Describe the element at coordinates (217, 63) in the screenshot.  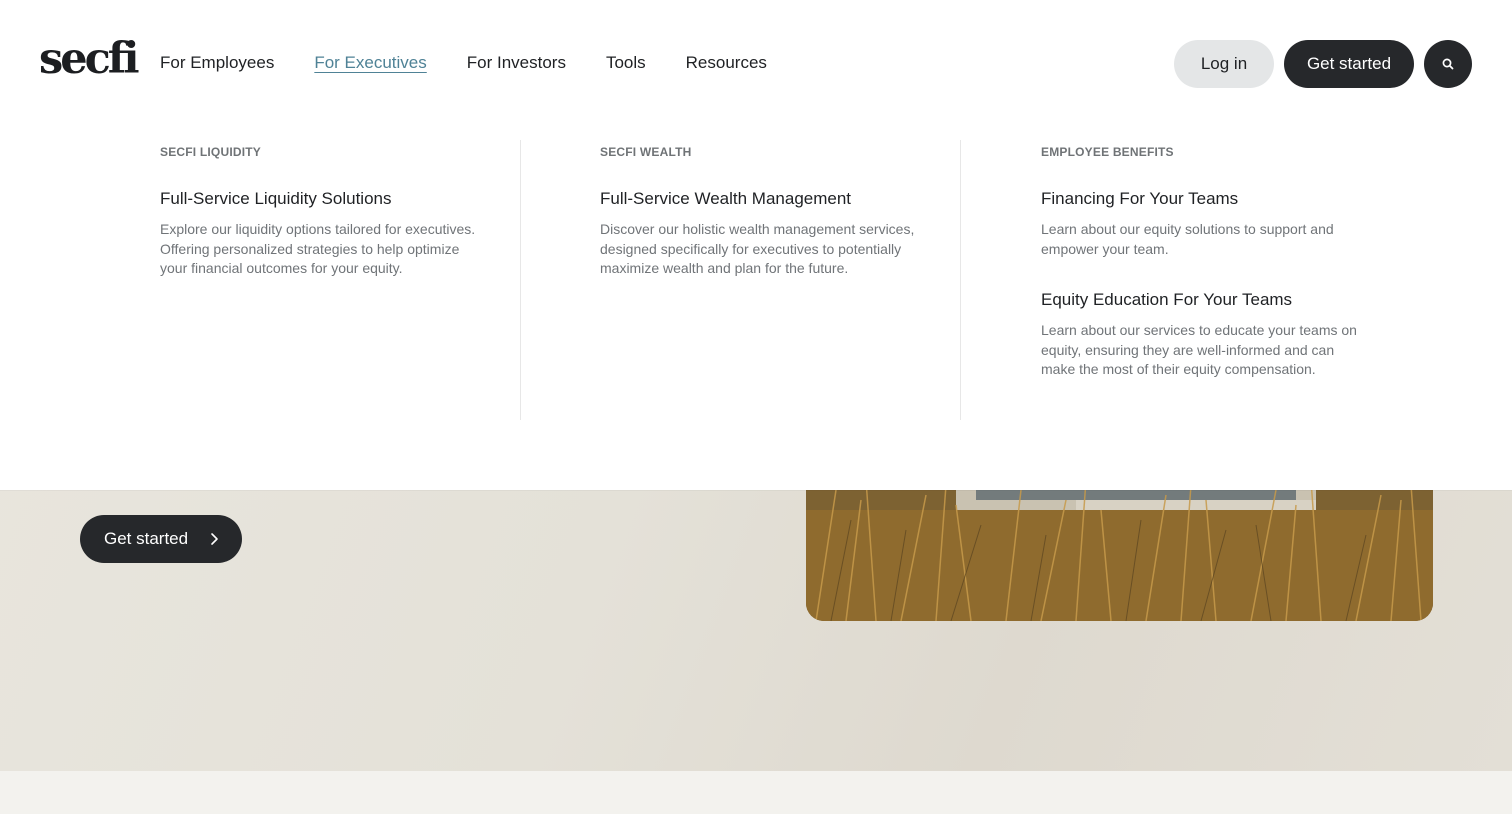
I see `nav-item-for-employees: For Employees` at that location.